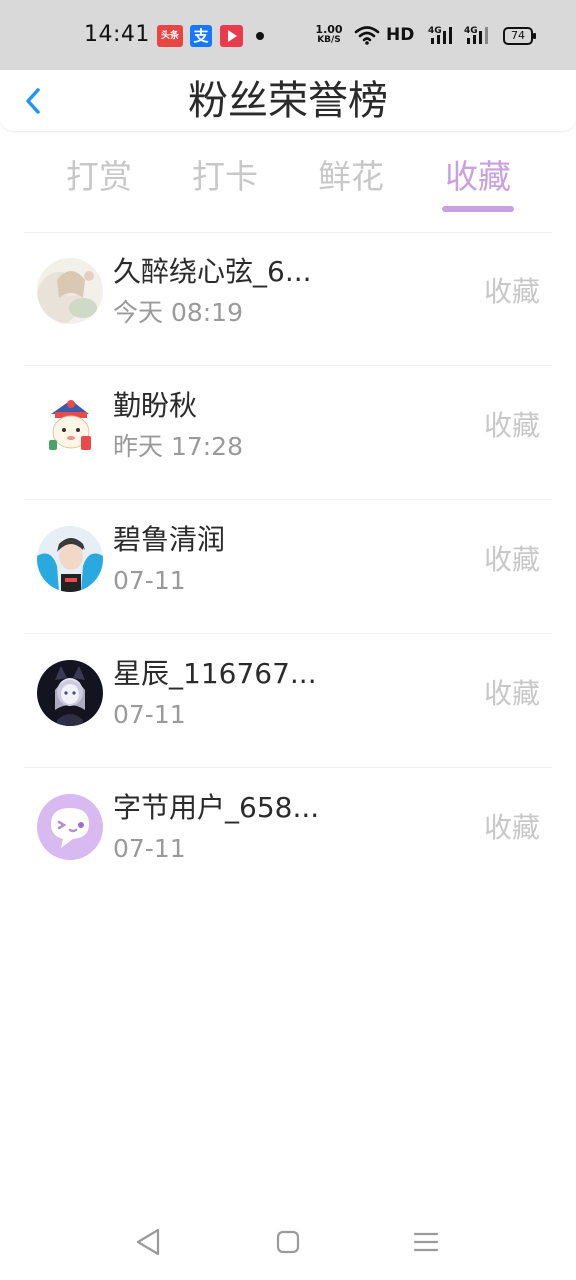  I want to click on network-speed: 1.00 KB/S, so click(329, 35).